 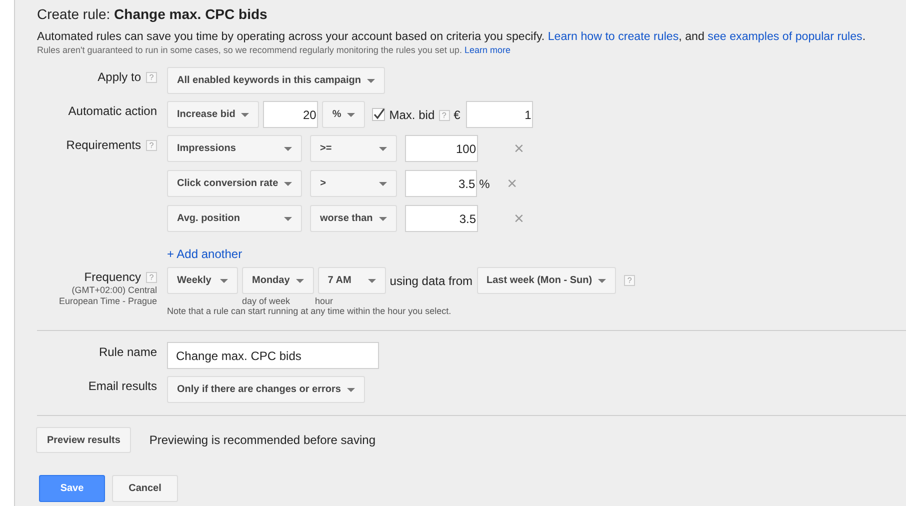 What do you see at coordinates (441, 148) in the screenshot?
I see `value-field: 100` at bounding box center [441, 148].